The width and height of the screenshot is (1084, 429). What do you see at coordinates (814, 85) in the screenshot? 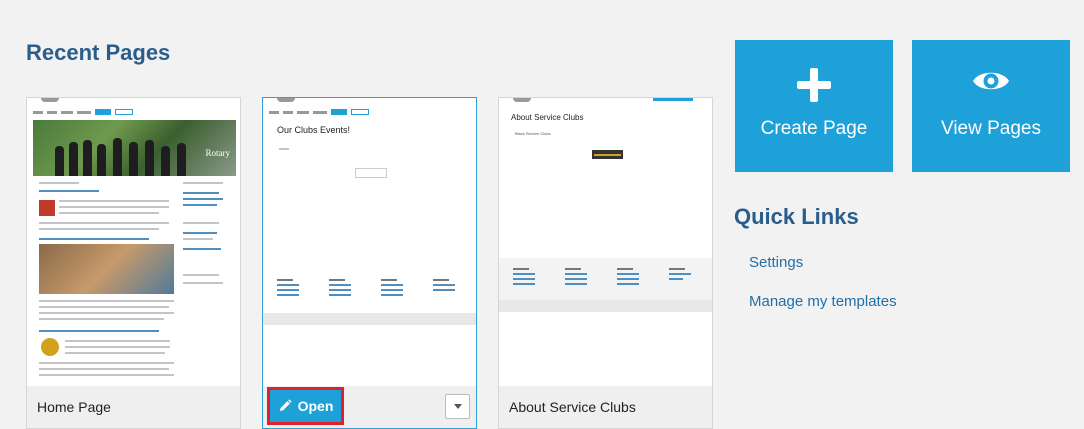
I see `plus-icon` at bounding box center [814, 85].